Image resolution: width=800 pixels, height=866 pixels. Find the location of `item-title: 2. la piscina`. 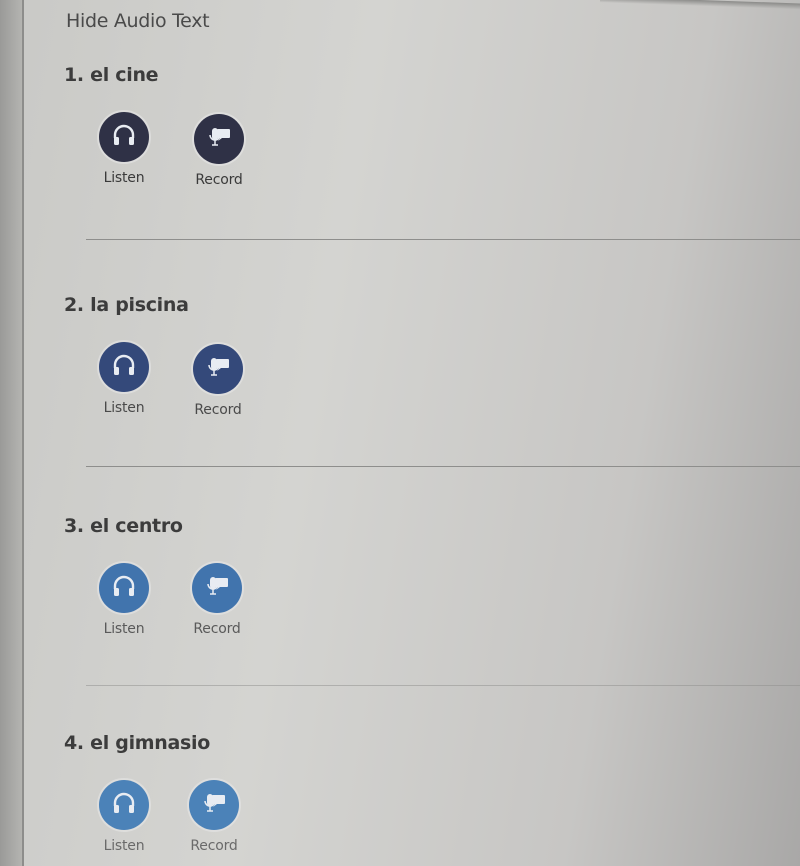

item-title: 2. la piscina is located at coordinates (126, 305).